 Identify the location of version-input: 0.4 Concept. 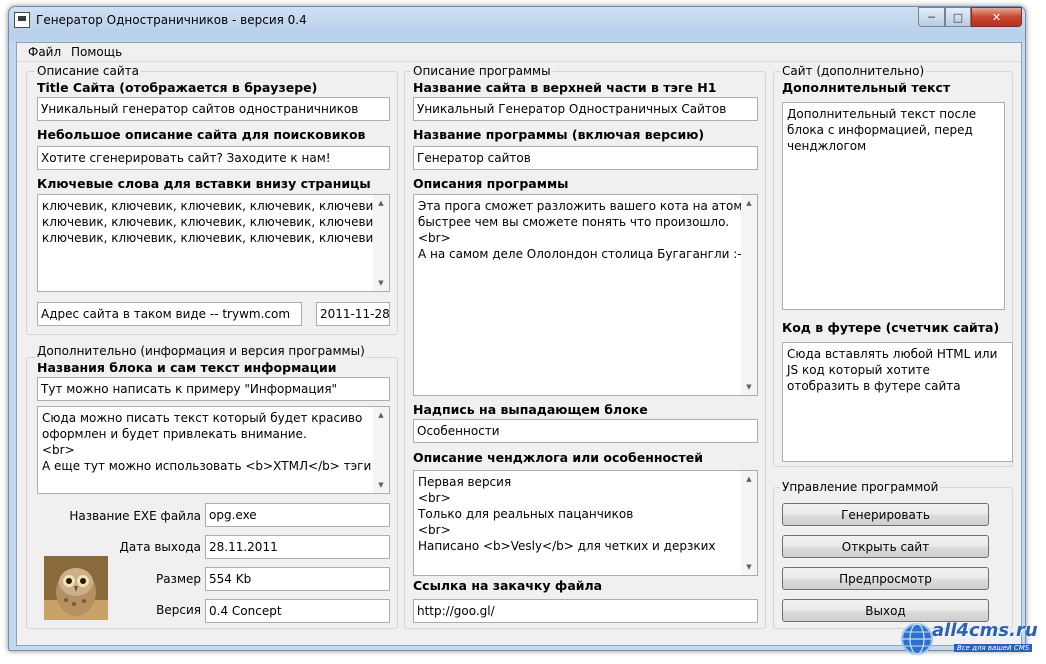
(297, 611).